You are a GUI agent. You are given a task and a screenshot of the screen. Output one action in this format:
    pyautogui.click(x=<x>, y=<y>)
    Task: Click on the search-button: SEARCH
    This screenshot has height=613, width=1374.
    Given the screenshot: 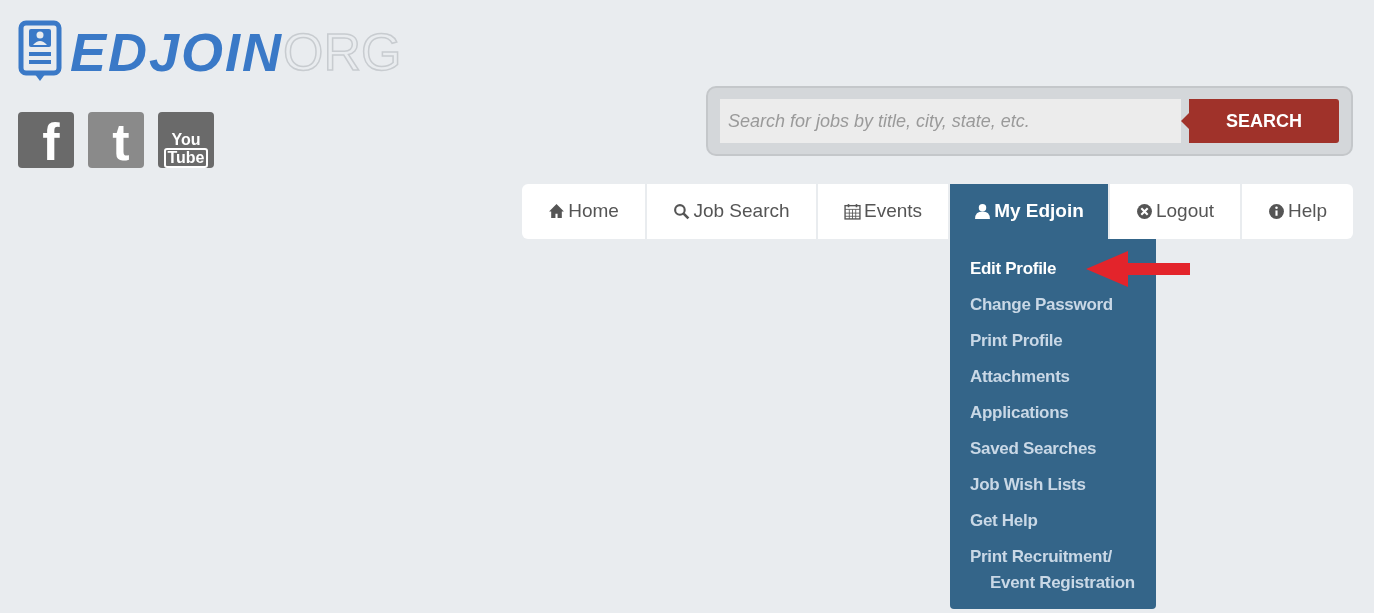 What is the action you would take?
    pyautogui.click(x=1264, y=121)
    